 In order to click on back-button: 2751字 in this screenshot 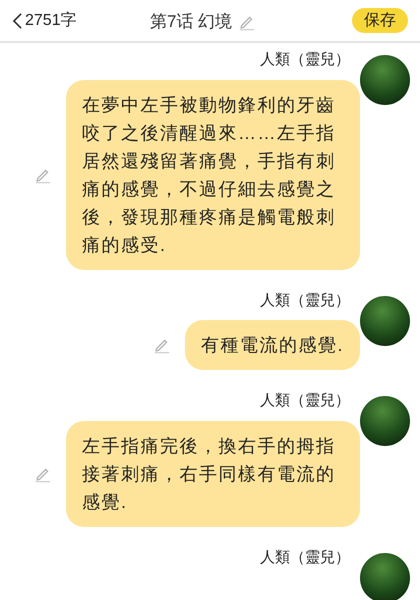, I will do `click(44, 20)`.